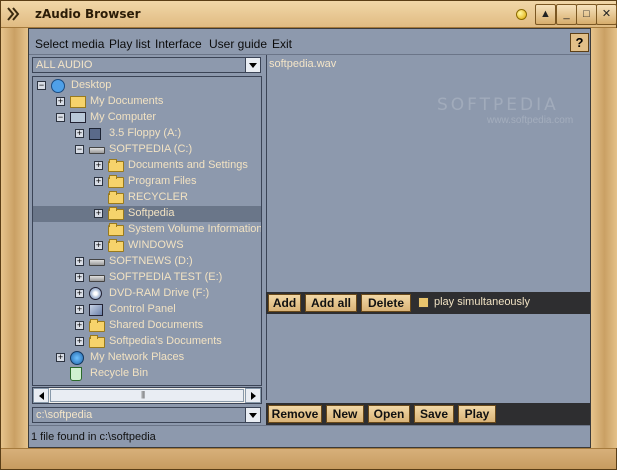 The image size is (617, 470). What do you see at coordinates (146, 65) in the screenshot?
I see `media-filter-select: ALL AUDIO` at bounding box center [146, 65].